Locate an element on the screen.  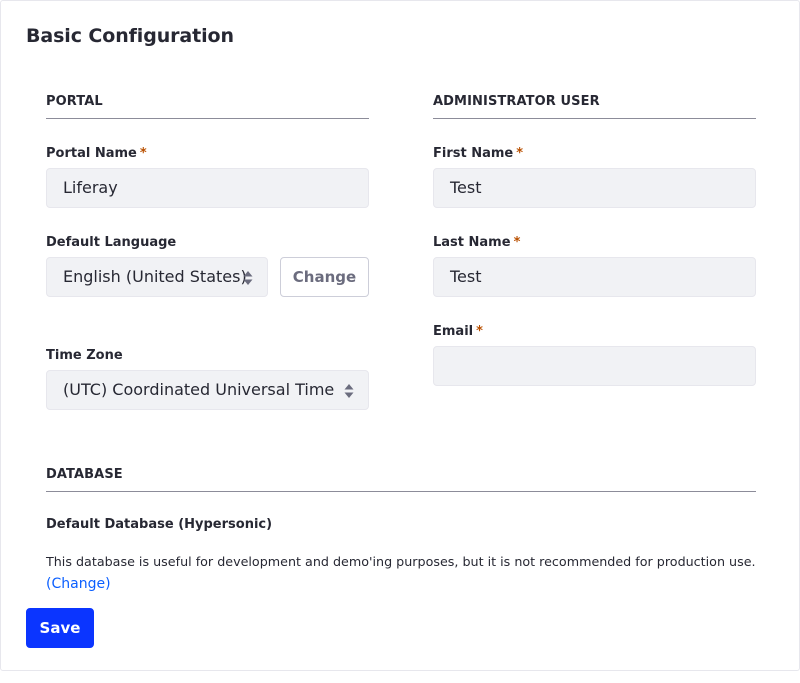
page-title: Basic Configuration is located at coordinates (130, 36).